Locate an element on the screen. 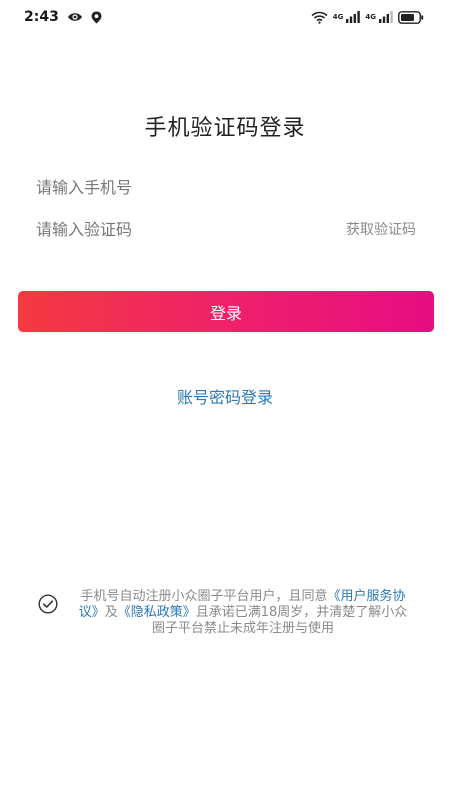 The image size is (450, 800). status-time: 2:43 is located at coordinates (41, 17).